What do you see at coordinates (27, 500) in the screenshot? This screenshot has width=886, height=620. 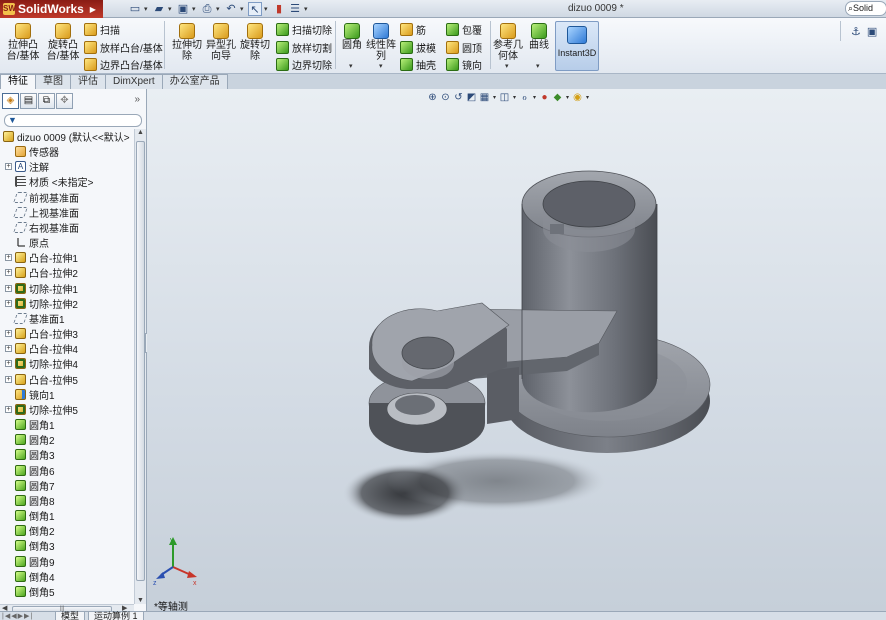 I see `tree-item: 圆角8` at bounding box center [27, 500].